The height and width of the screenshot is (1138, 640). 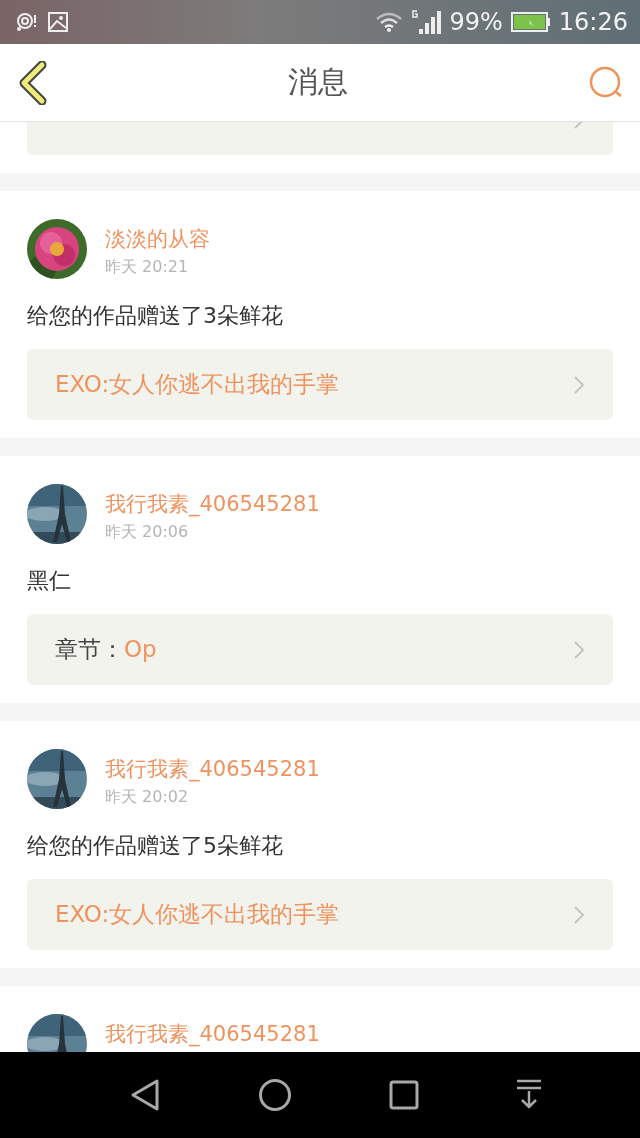 I want to click on location-alert-icon, so click(x=27, y=22).